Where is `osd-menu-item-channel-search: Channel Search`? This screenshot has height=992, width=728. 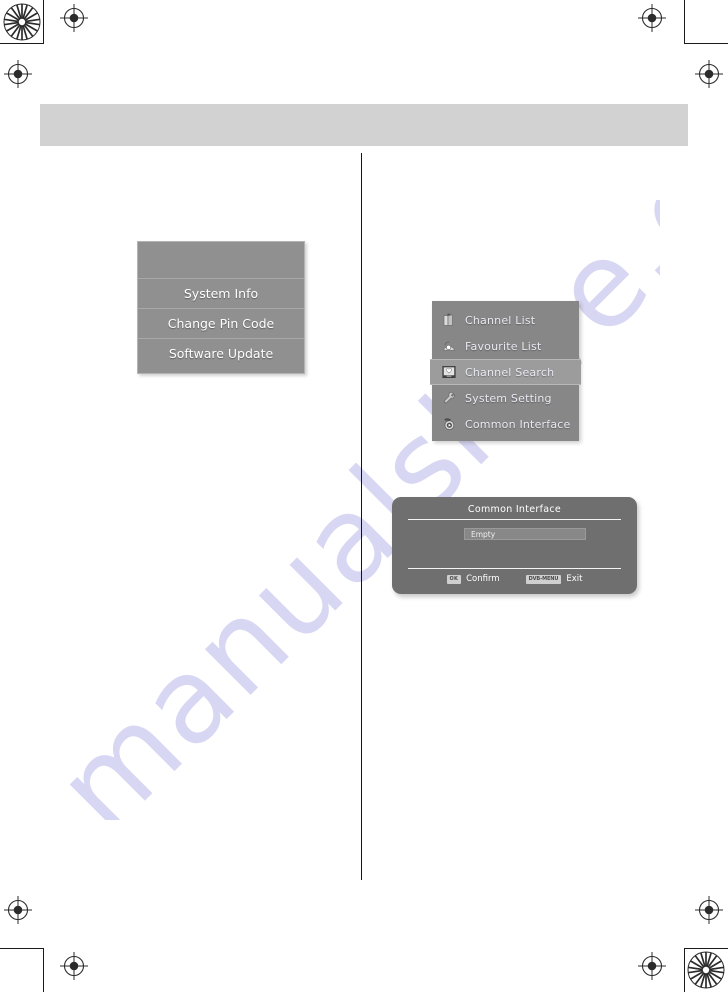
osd-menu-item-channel-search: Channel Search is located at coordinates (505, 372).